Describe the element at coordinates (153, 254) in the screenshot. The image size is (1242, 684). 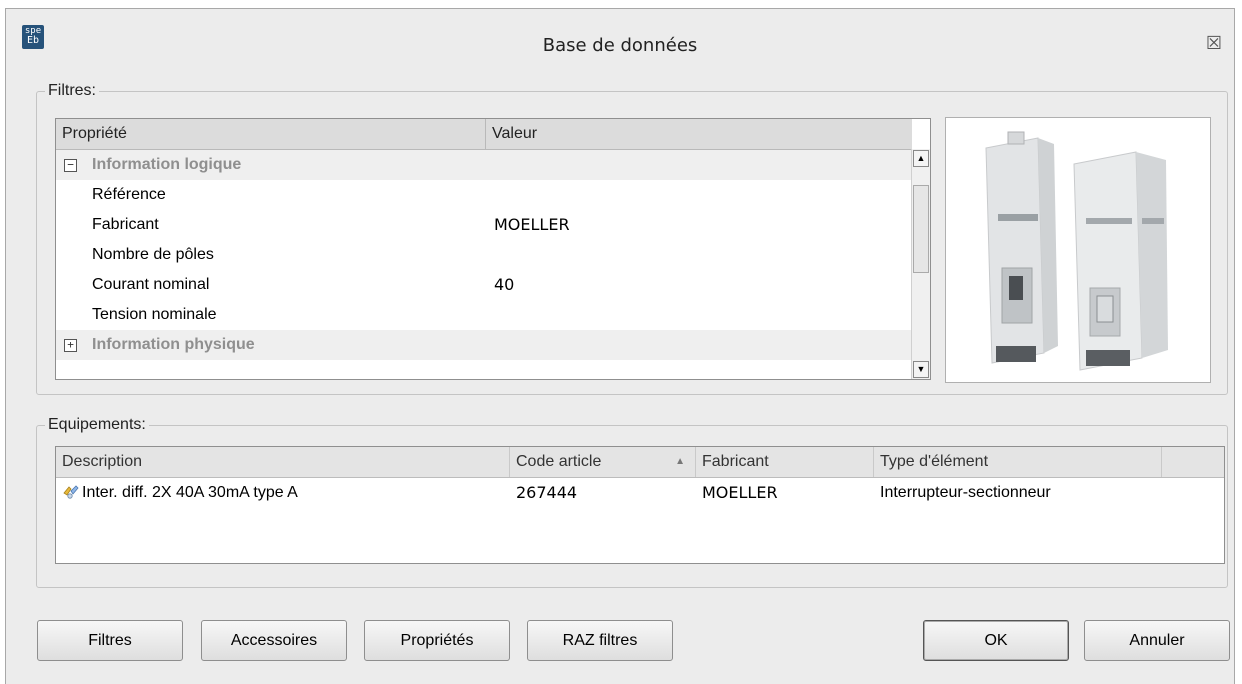
I see `property-name: Nombre de pôles` at that location.